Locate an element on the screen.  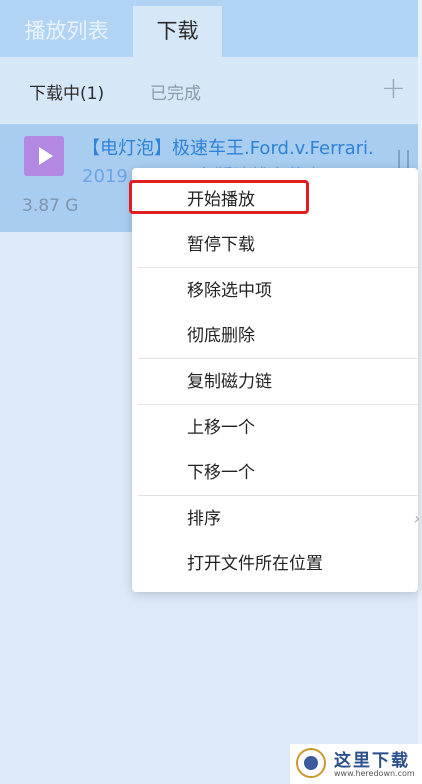
subtab-downloading: 下载中(1) is located at coordinates (66, 91).